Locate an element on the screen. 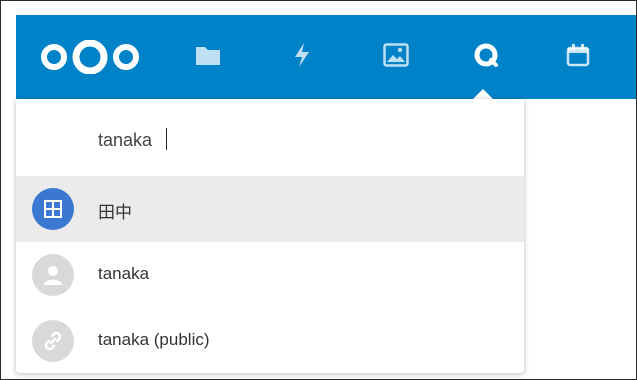  folder-icon is located at coordinates (208, 57).